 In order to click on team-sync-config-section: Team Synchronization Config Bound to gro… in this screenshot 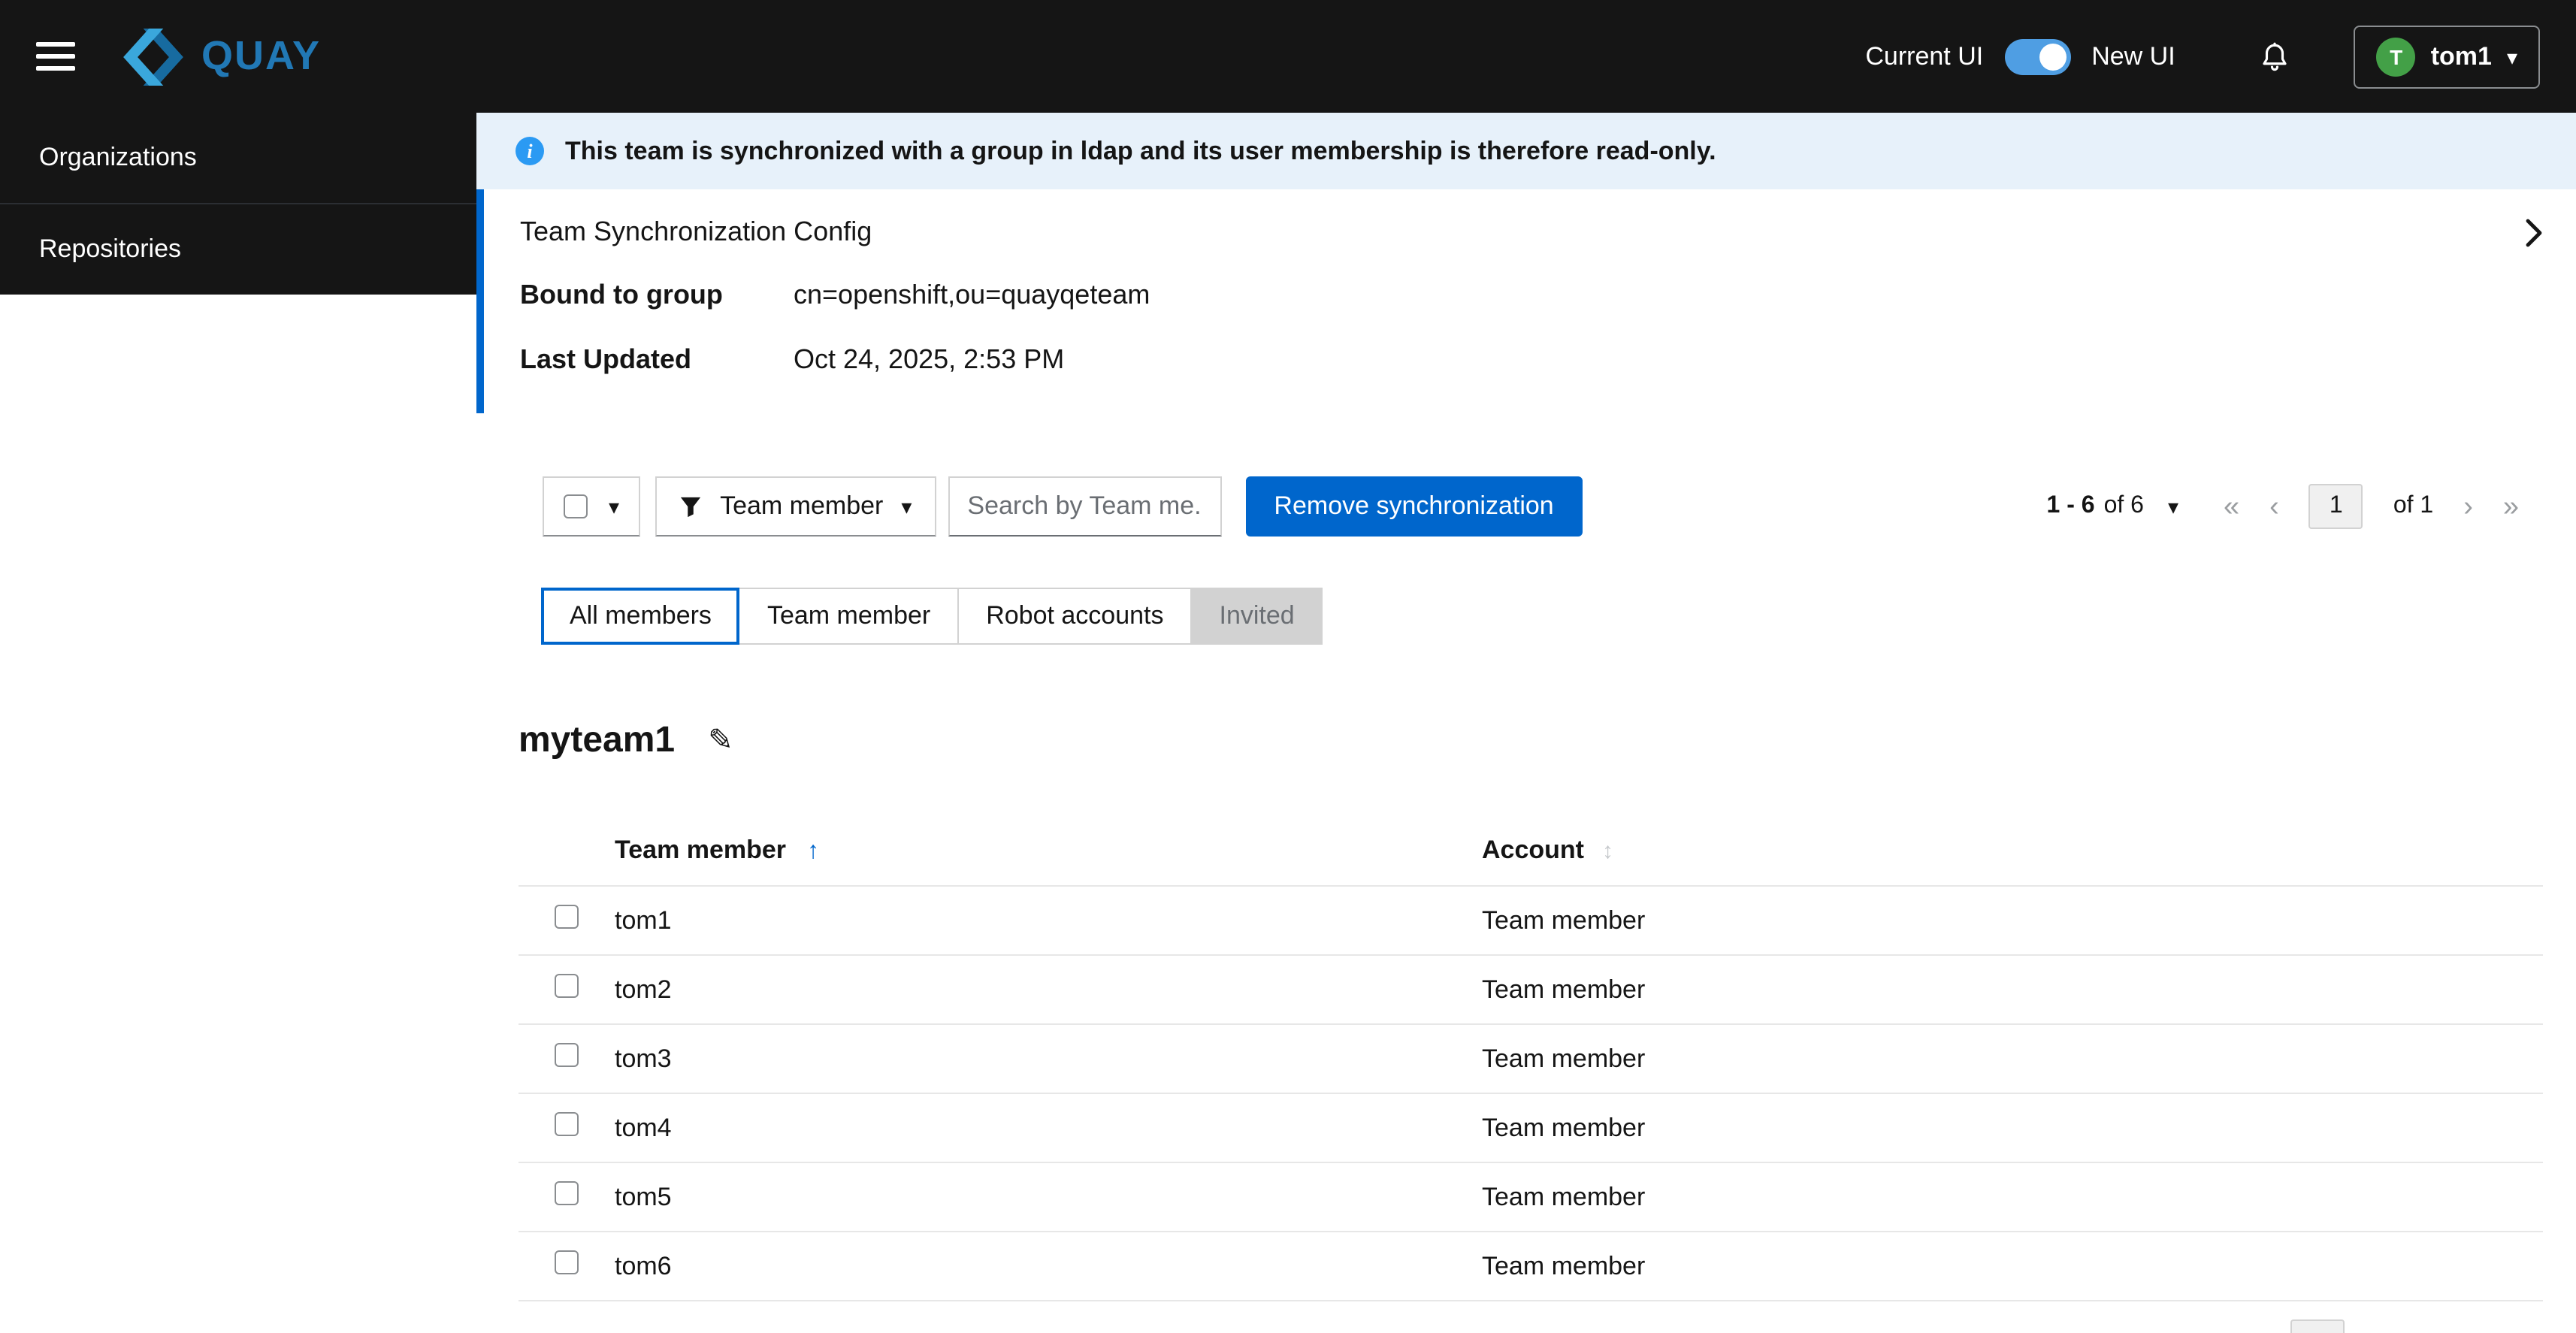, I will do `click(1526, 301)`.